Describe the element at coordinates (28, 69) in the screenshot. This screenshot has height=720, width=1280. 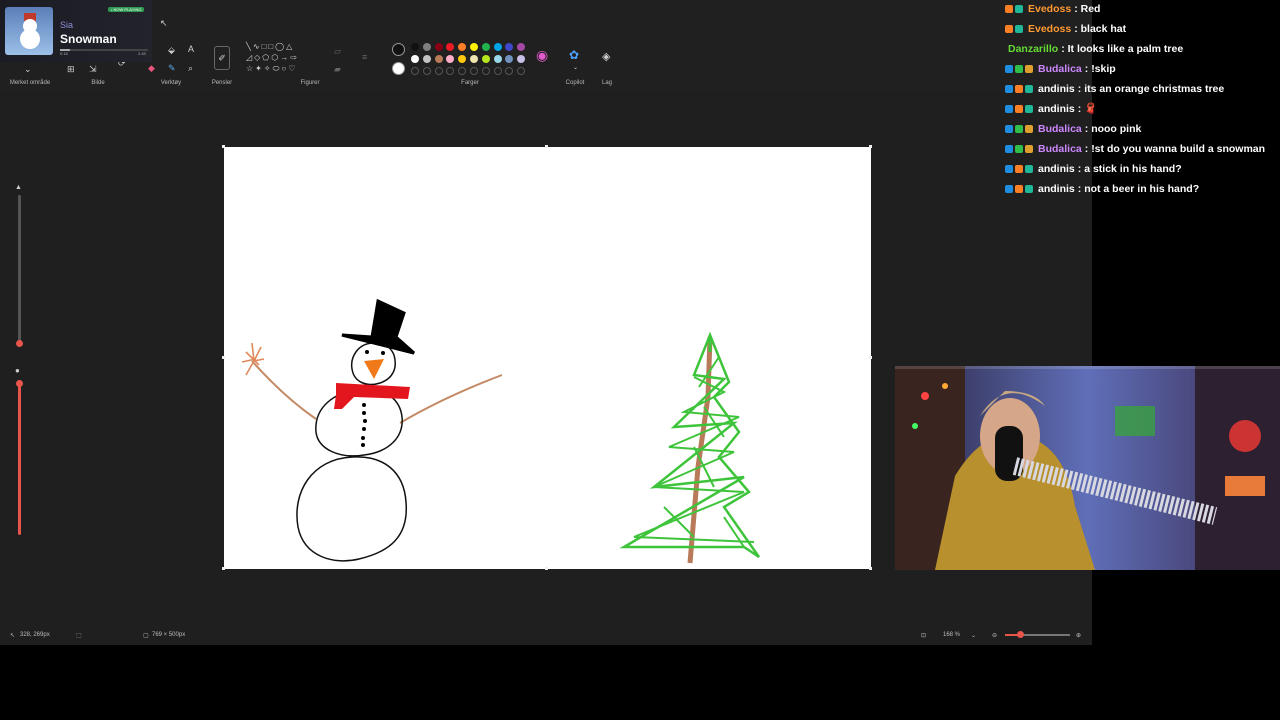
I see `selection-chevron-icon: ⌄` at that location.